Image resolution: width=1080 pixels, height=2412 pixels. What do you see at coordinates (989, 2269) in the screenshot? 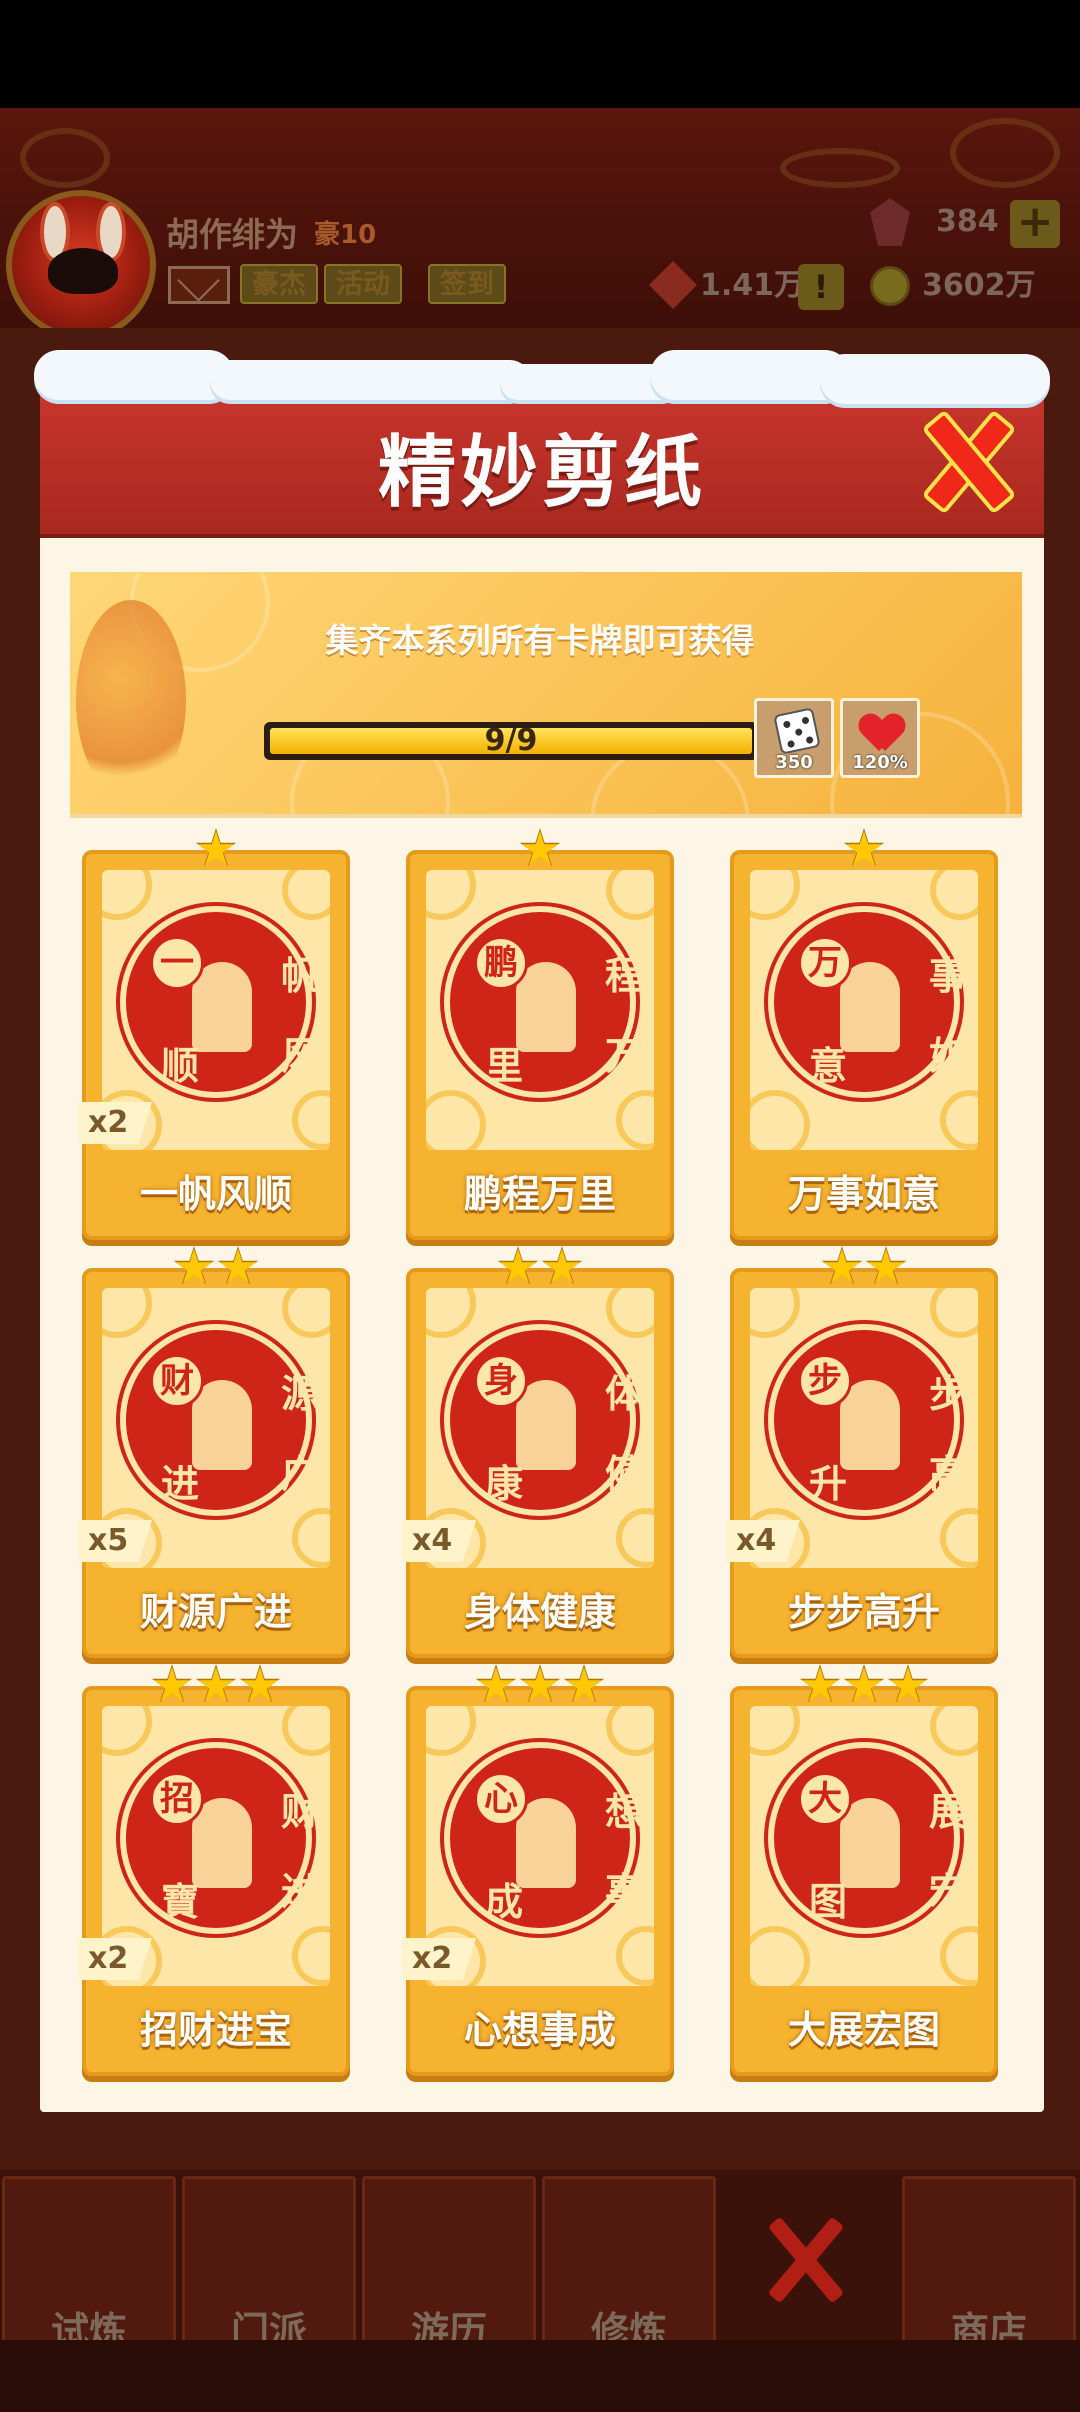
I see `nav-tab-shop: 商店` at bounding box center [989, 2269].